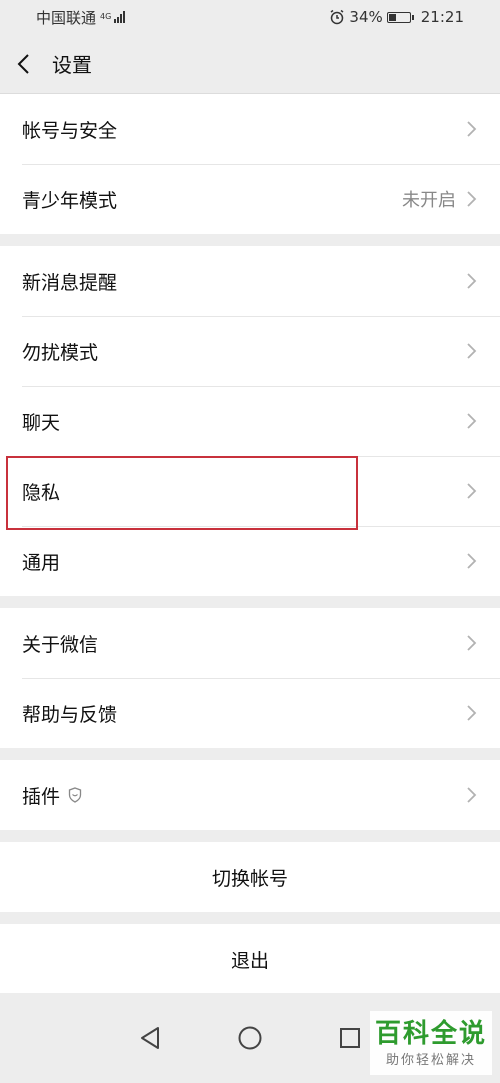 This screenshot has height=1083, width=500. Describe the element at coordinates (250, 351) in the screenshot. I see `setting-do-not-disturb: 勿扰模式` at that location.